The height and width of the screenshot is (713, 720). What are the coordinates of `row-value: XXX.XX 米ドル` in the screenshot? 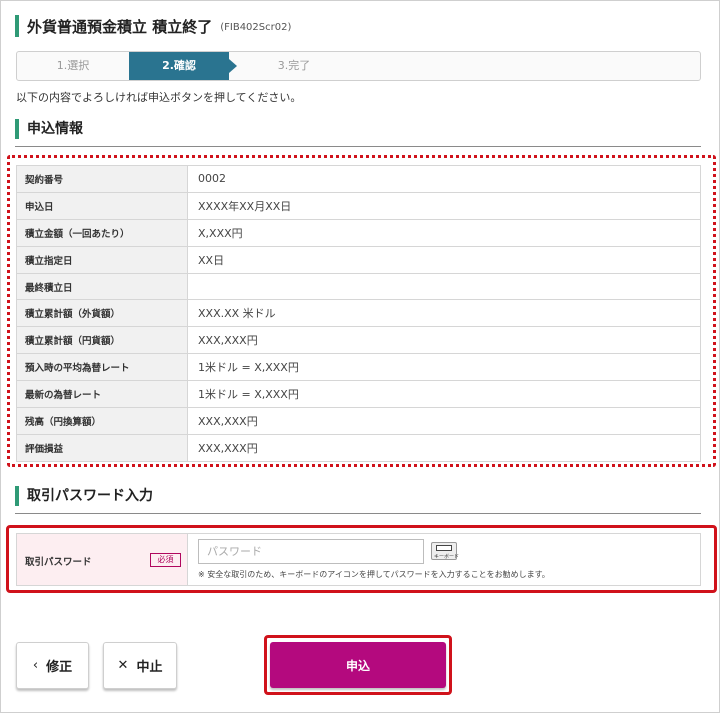 It's located at (444, 313).